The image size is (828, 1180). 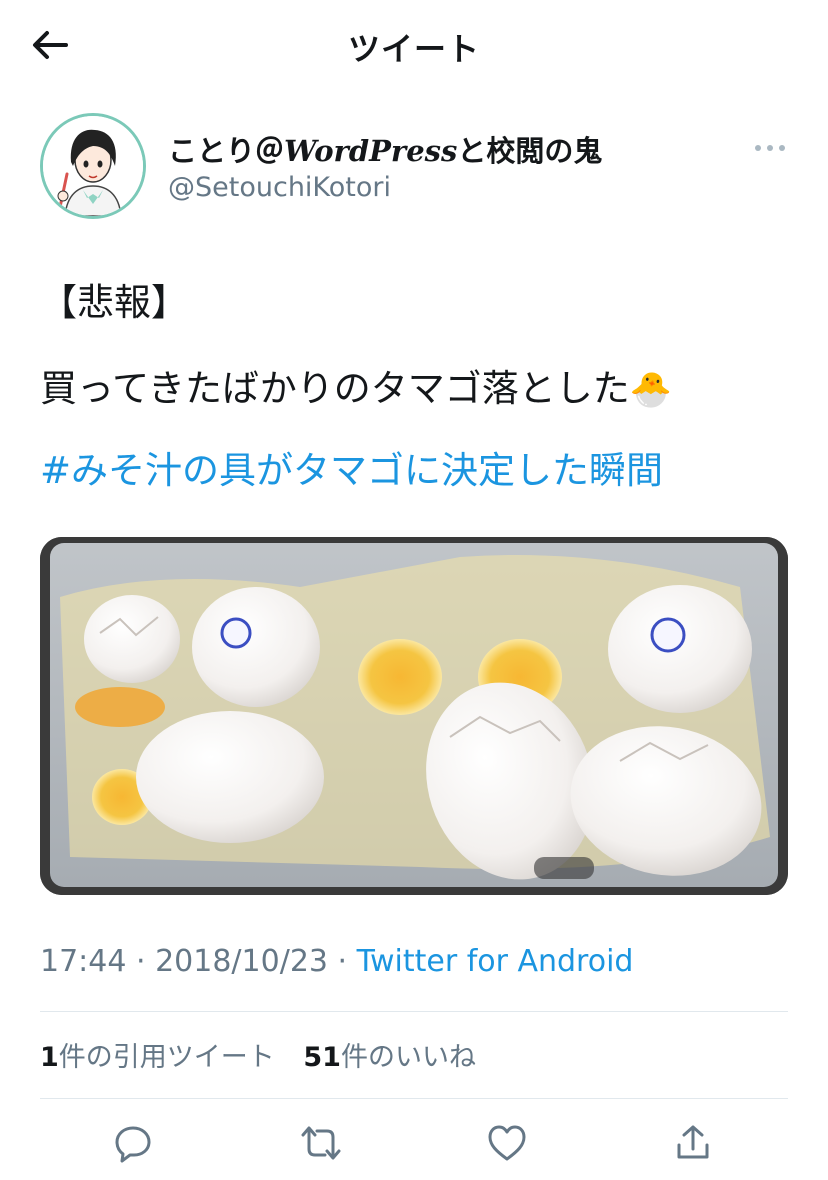 What do you see at coordinates (49, 1057) in the screenshot?
I see `quote-count: 1` at bounding box center [49, 1057].